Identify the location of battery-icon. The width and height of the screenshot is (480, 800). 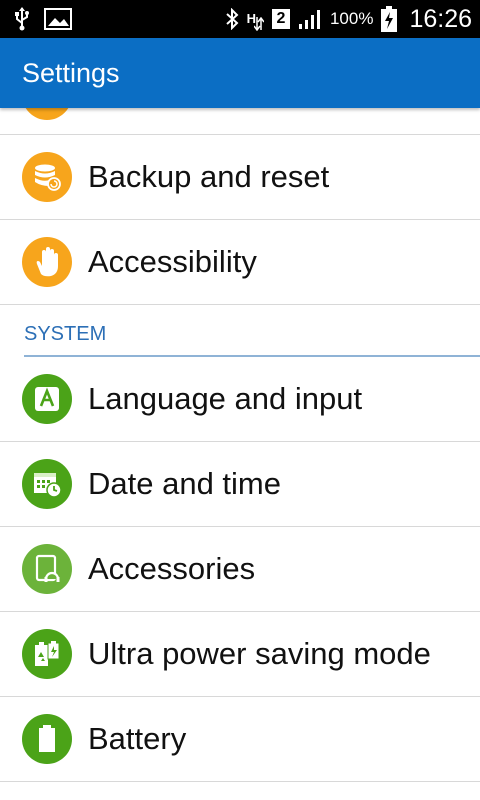
(47, 739).